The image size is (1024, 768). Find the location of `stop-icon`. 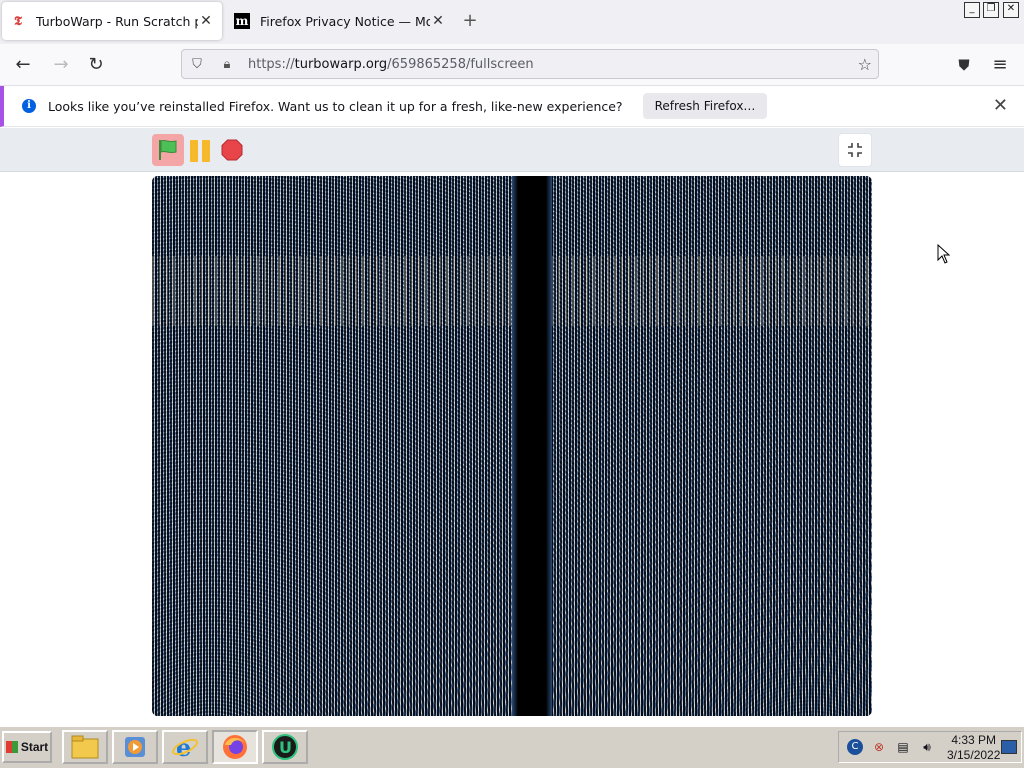

stop-icon is located at coordinates (232, 150).